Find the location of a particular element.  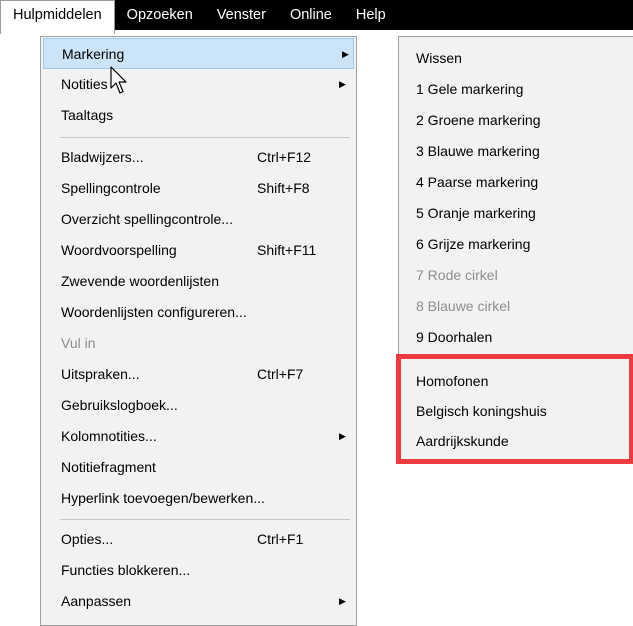

menu-item-bladwijzers: Bladwijzers... Ctrl+F12 is located at coordinates (198, 157).